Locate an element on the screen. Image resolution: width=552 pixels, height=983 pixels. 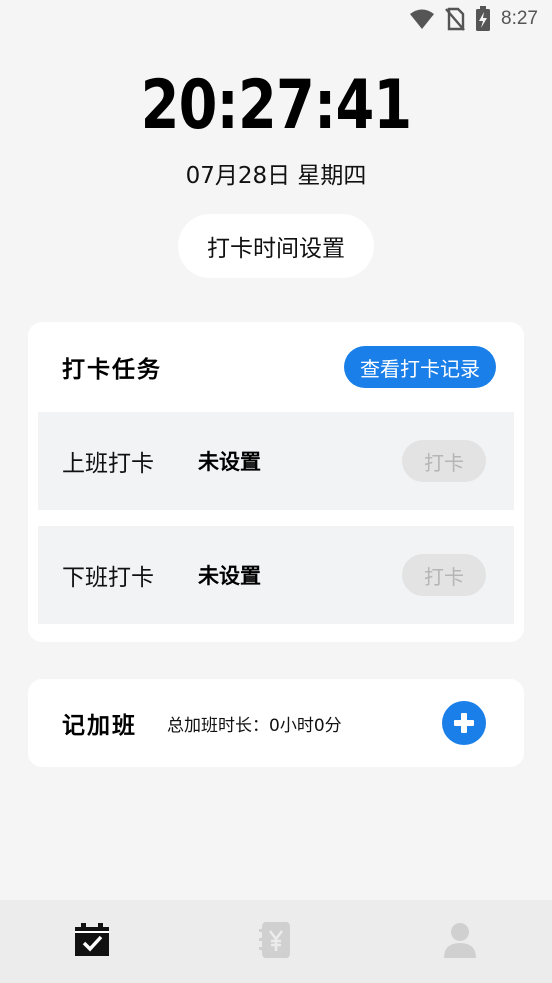
nav-item-salary is located at coordinates (276, 941).